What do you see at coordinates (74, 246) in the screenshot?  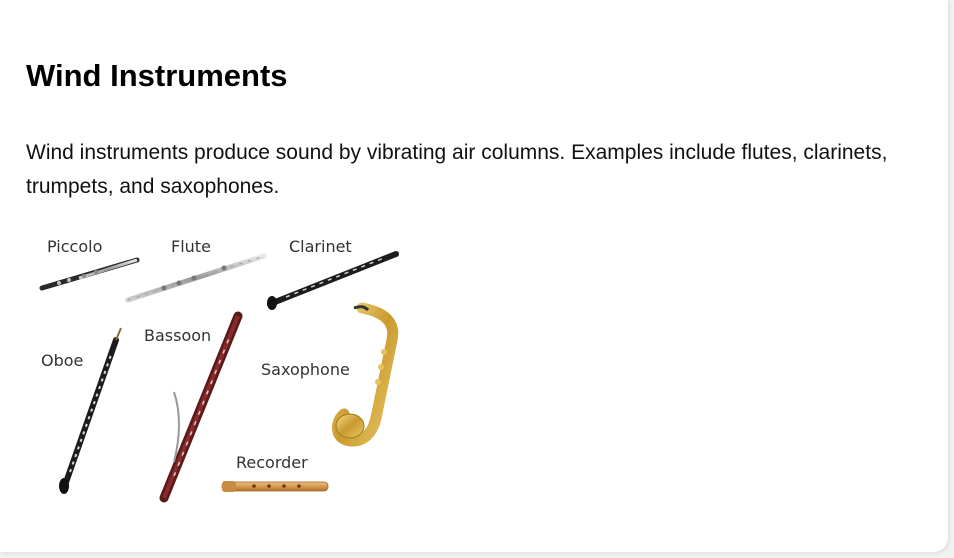 I see `label-piccolo: Piccolo` at bounding box center [74, 246].